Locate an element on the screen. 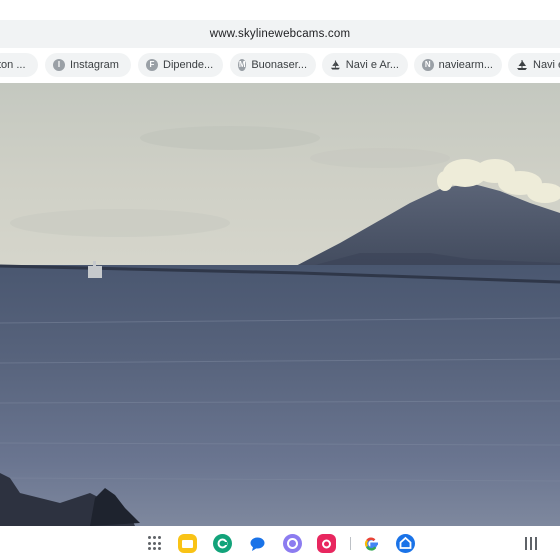 This screenshot has width=560, height=560. messages-icon is located at coordinates (257, 543).